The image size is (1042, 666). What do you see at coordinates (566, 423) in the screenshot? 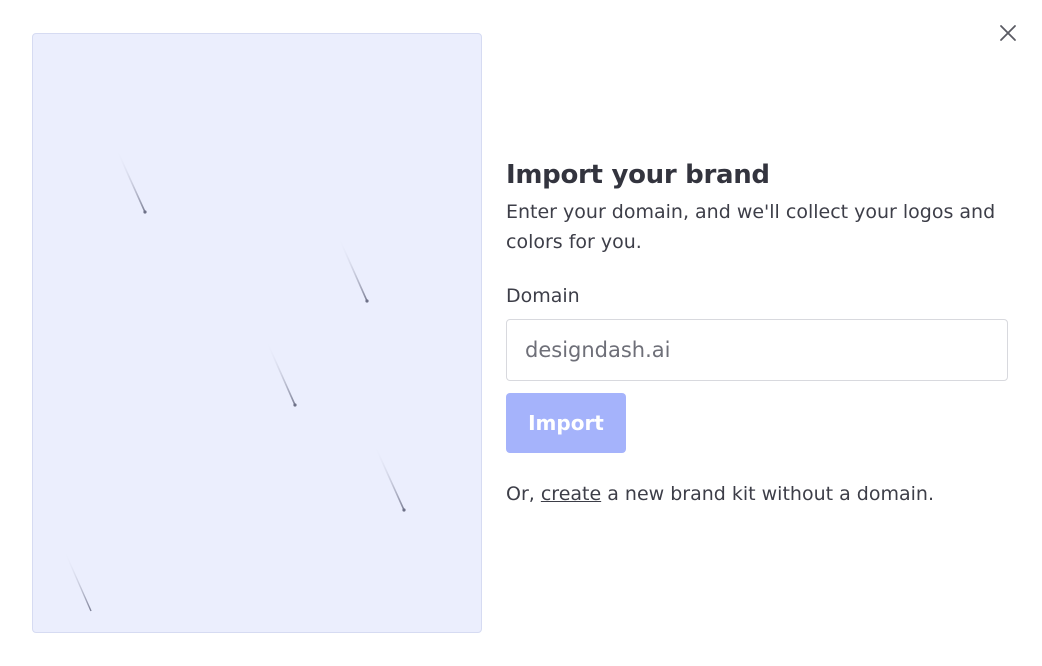
I see `import-button: Import` at bounding box center [566, 423].